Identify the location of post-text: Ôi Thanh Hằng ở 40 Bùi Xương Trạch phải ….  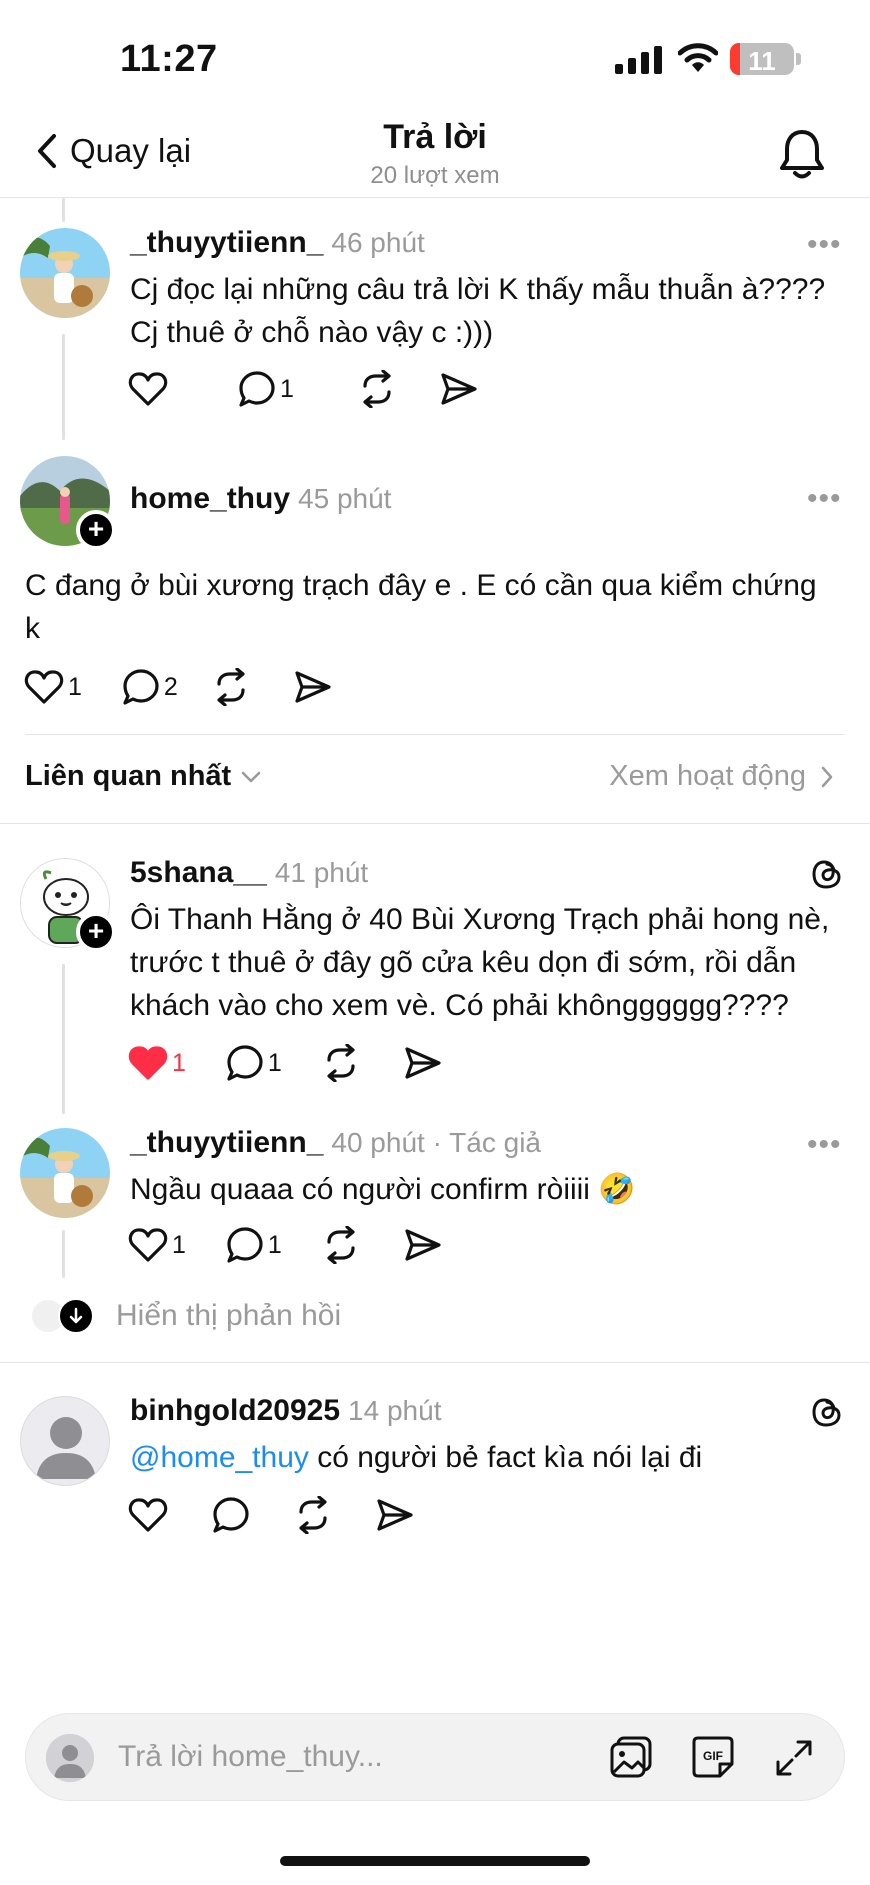
(479, 962).